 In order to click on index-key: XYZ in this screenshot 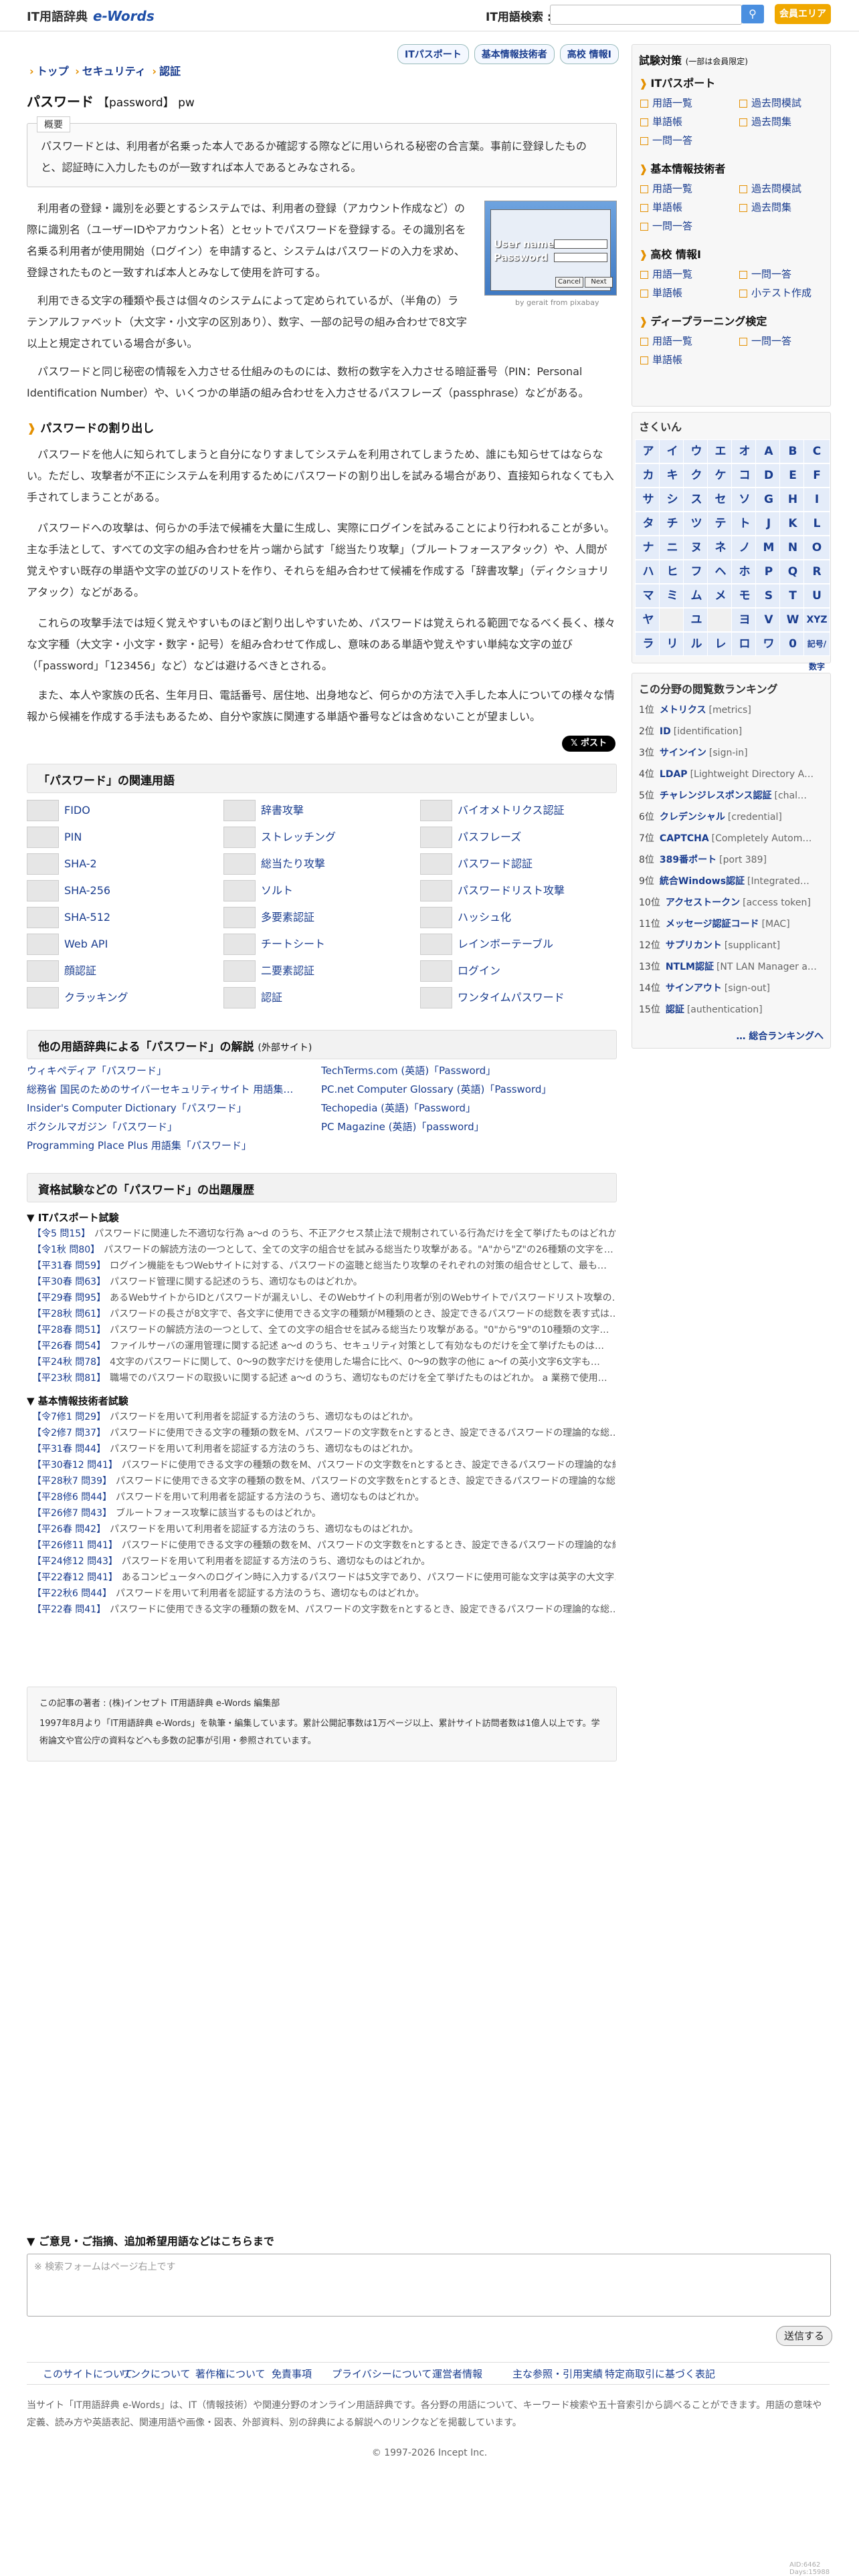, I will do `click(816, 620)`.